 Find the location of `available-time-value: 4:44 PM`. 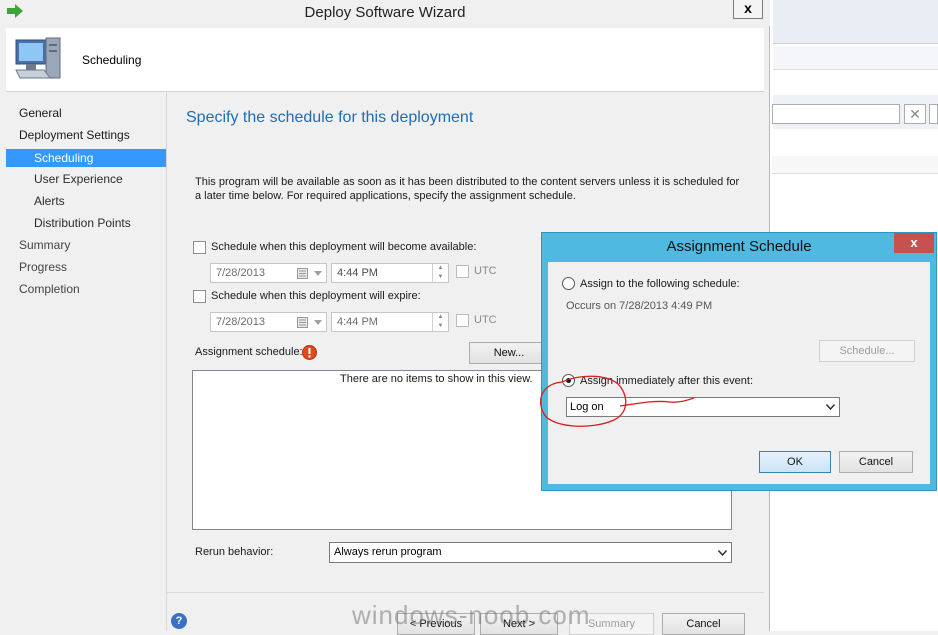

available-time-value: 4:44 PM is located at coordinates (357, 273).